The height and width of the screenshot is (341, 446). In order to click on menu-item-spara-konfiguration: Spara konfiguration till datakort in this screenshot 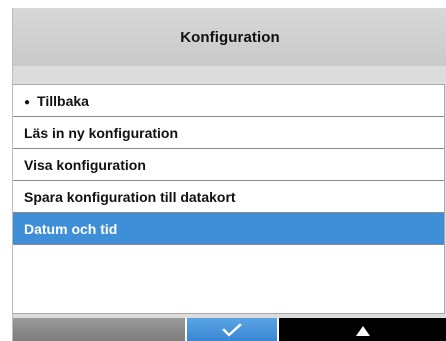, I will do `click(228, 197)`.